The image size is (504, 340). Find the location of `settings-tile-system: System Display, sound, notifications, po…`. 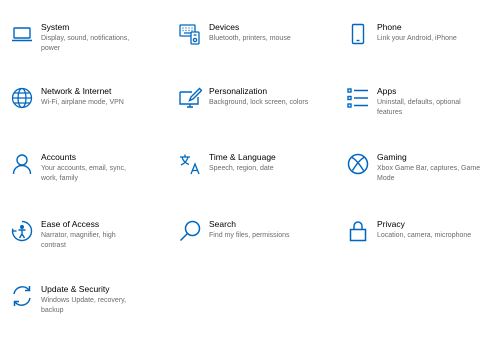

settings-tile-system: System Display, sound, notifications, po… is located at coordinates (90, 50).